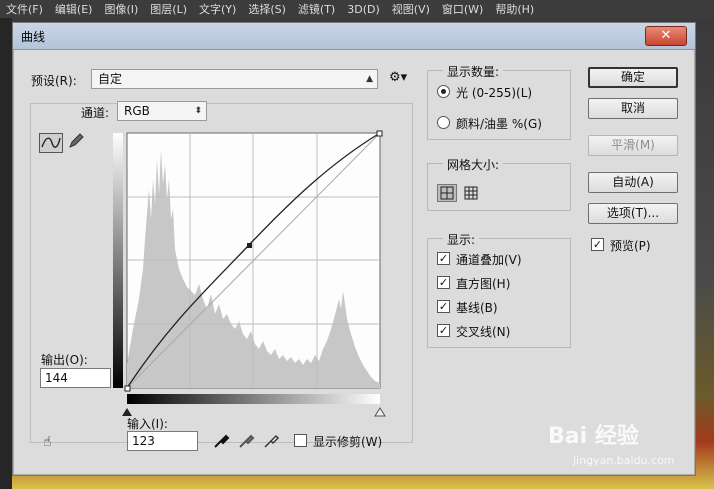 The height and width of the screenshot is (489, 714). What do you see at coordinates (24, 9) in the screenshot?
I see `menu-file: 文件(F)` at bounding box center [24, 9].